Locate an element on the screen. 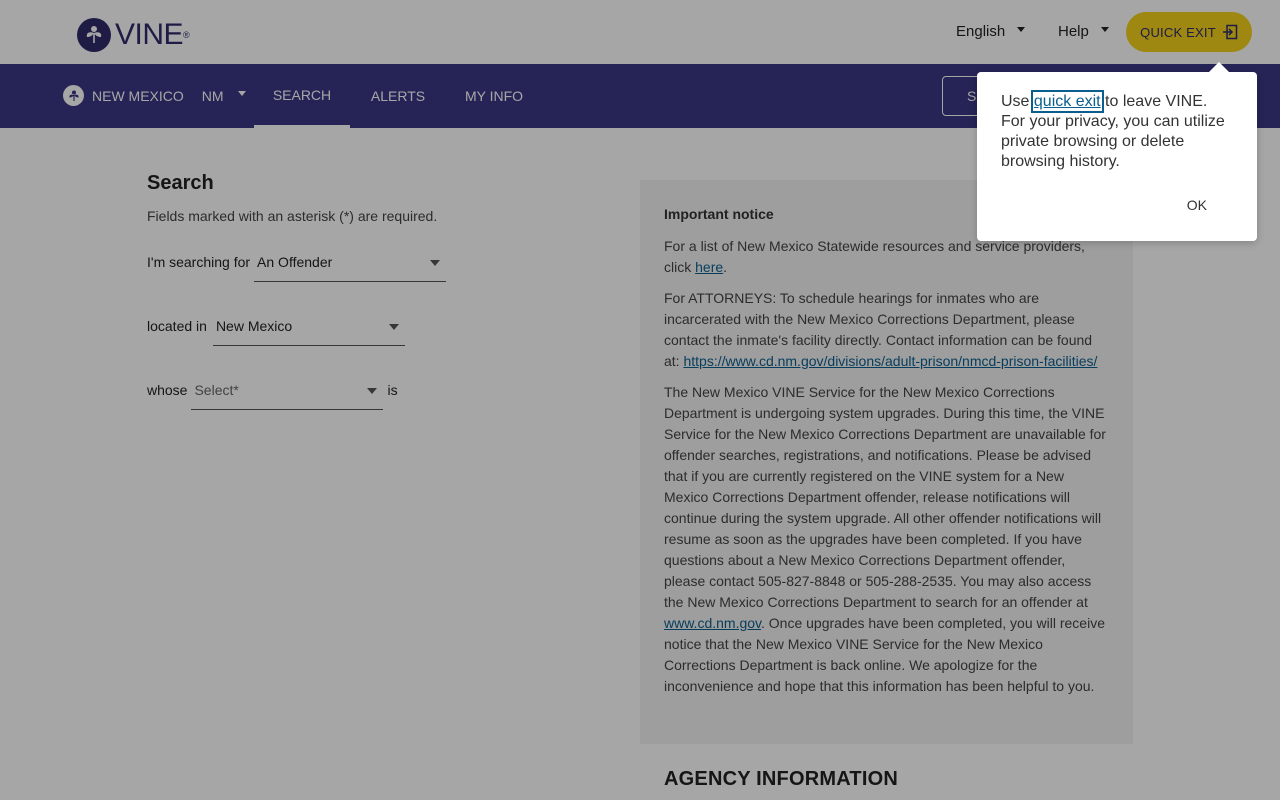 This screenshot has width=1280, height=800. ok-button: OK is located at coordinates (1197, 205).